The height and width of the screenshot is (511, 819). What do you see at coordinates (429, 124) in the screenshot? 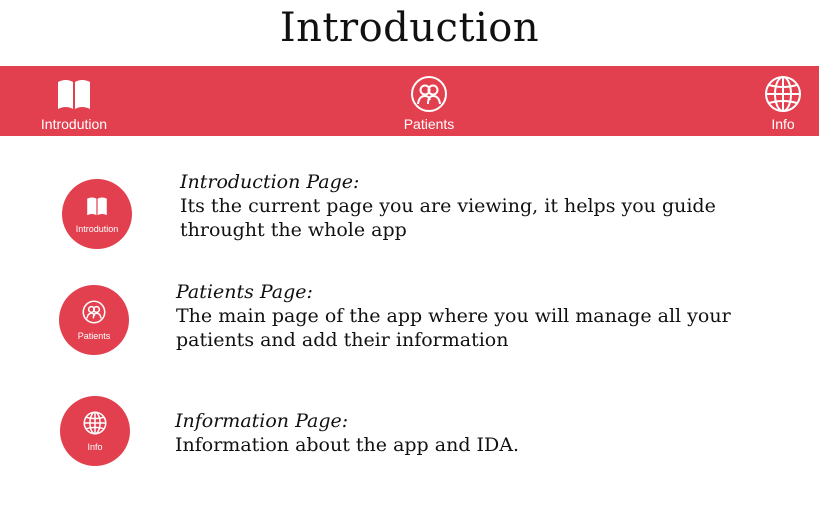
I see `nav-tab-label: Patients` at bounding box center [429, 124].